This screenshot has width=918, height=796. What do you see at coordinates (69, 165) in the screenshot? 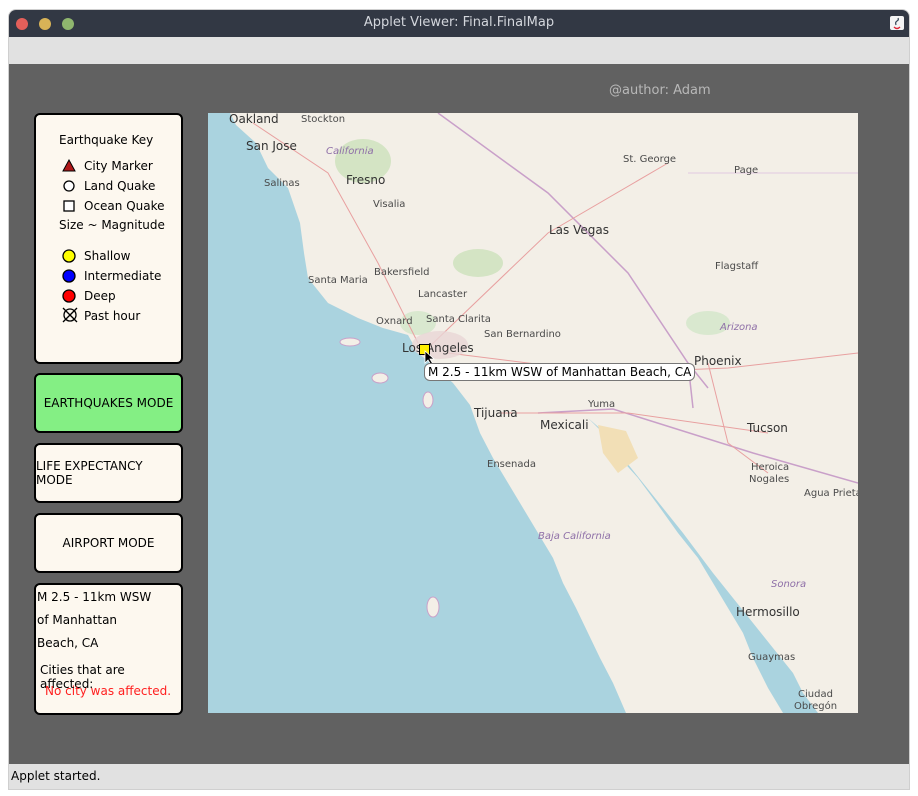
I see `triangle-icon` at bounding box center [69, 165].